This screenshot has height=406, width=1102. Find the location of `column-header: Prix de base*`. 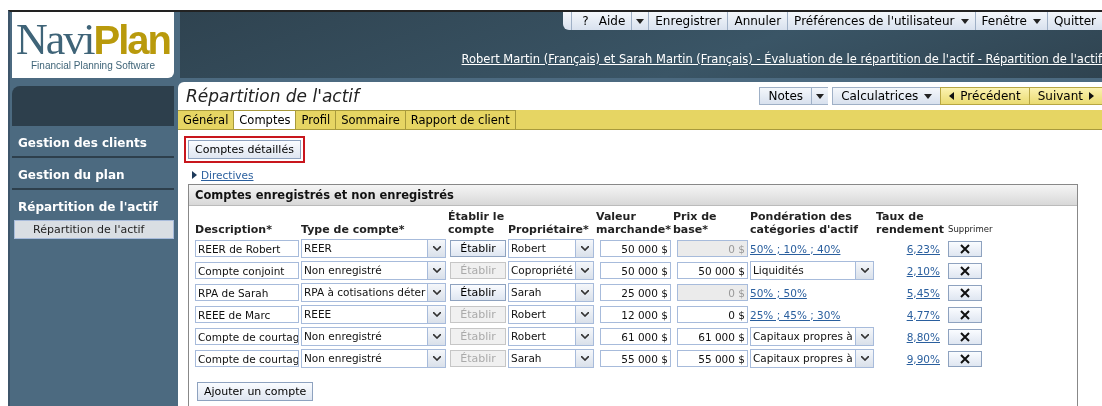

column-header: Prix de base* is located at coordinates (695, 223).